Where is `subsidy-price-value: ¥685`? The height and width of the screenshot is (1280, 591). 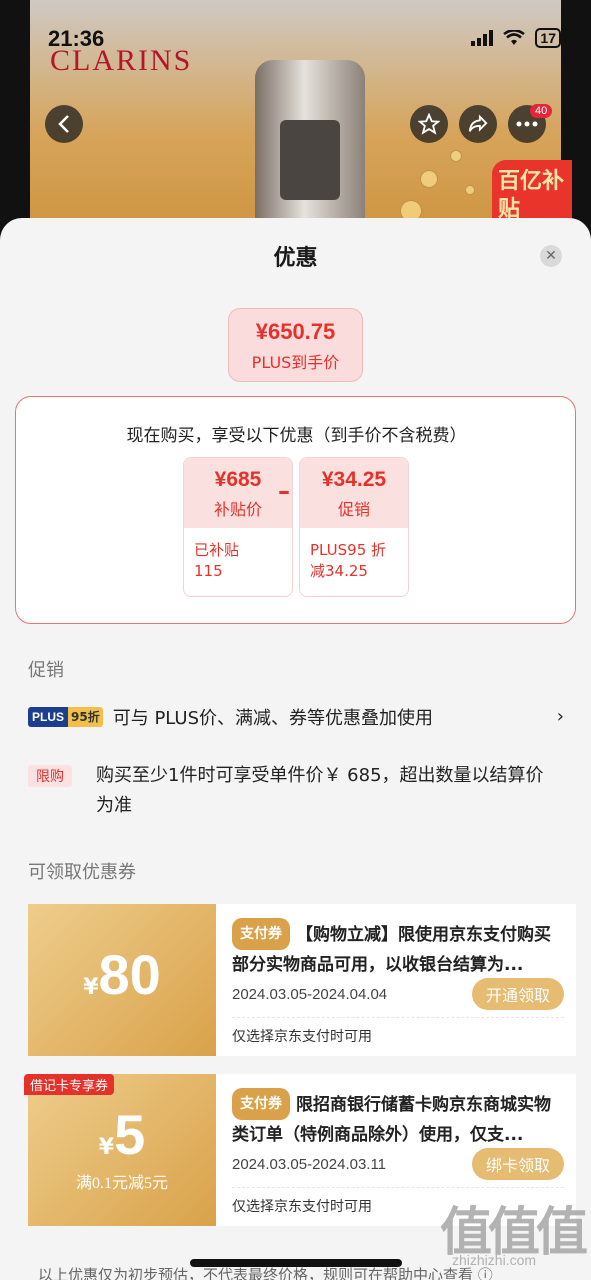
subsidy-price-value: ¥685 is located at coordinates (238, 479).